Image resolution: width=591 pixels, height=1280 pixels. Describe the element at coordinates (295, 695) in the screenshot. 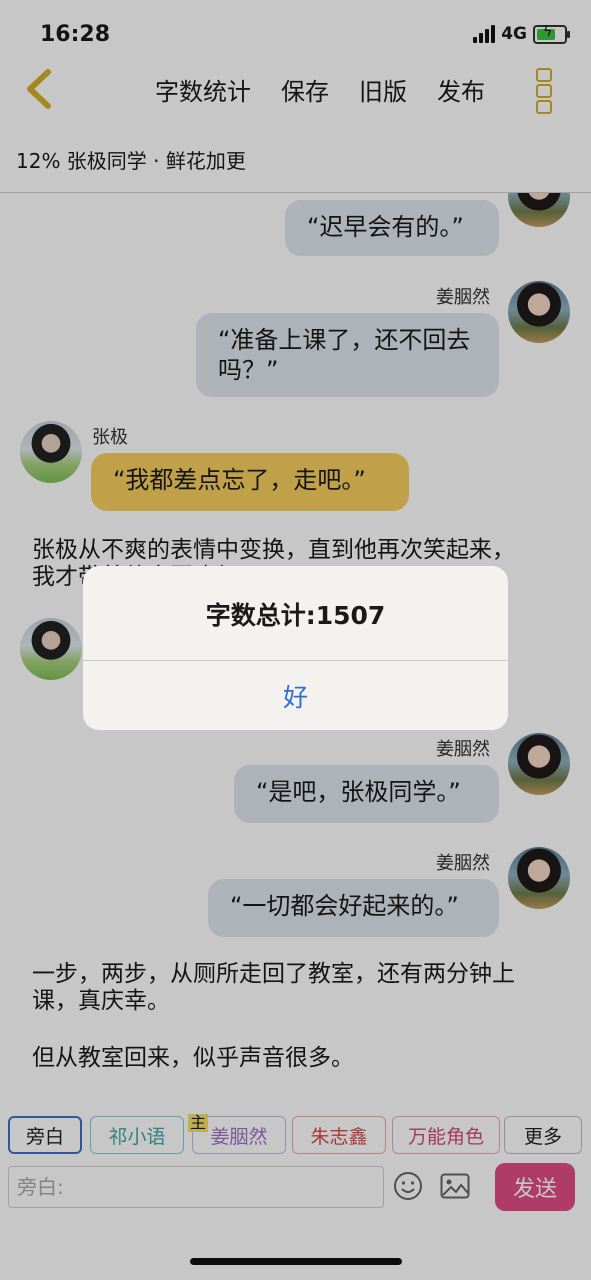

I see `dialog-ok-button: 好` at that location.